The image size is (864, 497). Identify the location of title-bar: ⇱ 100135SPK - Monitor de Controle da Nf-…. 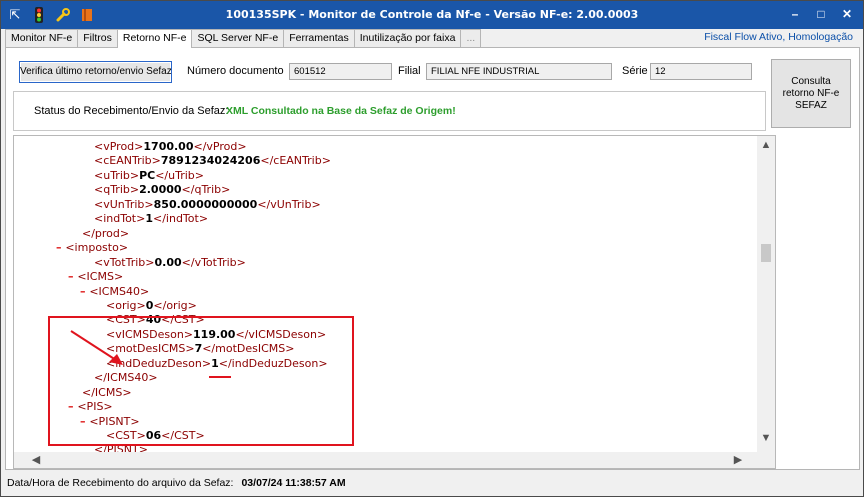
(432, 15).